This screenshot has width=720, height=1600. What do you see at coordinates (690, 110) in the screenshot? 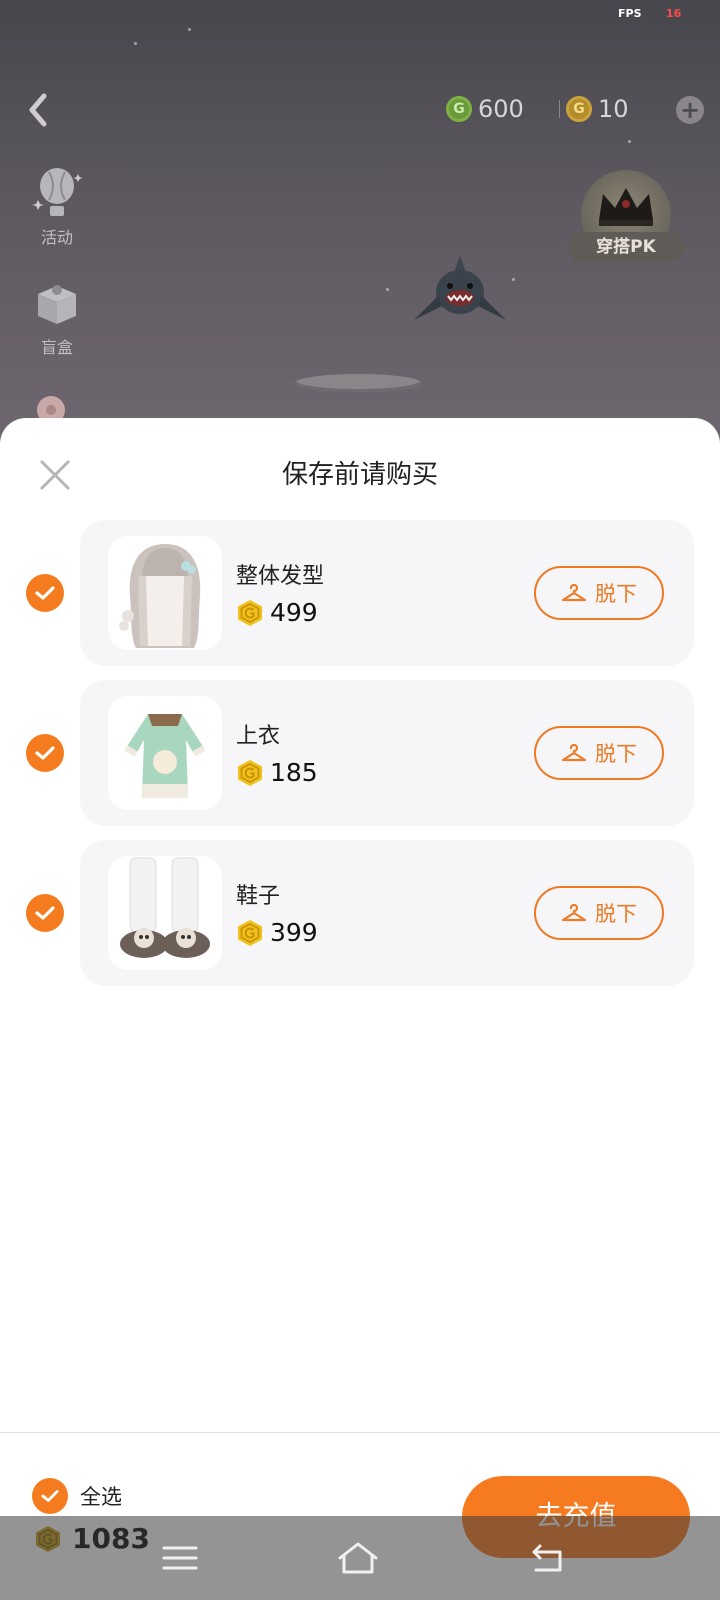
I see `plus-circle-icon: +` at bounding box center [690, 110].